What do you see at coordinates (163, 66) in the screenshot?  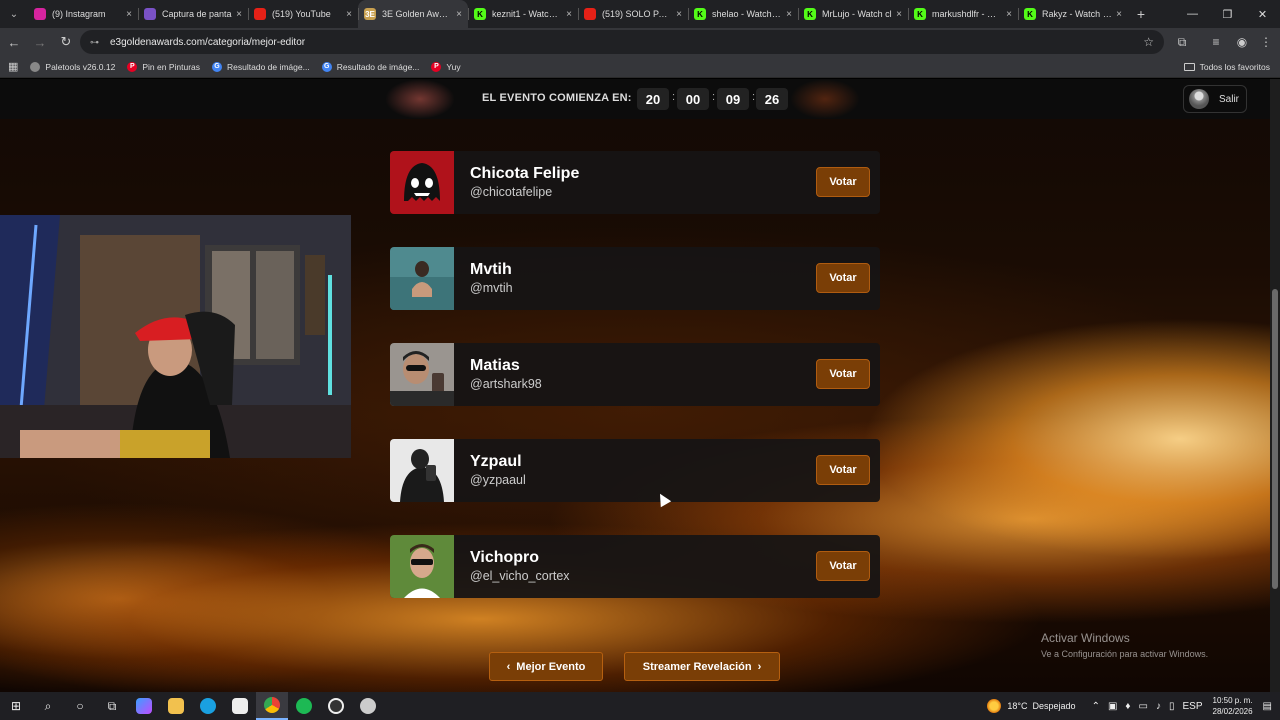 I see `bookmark-item: P Pin en Pinturas` at bounding box center [163, 66].